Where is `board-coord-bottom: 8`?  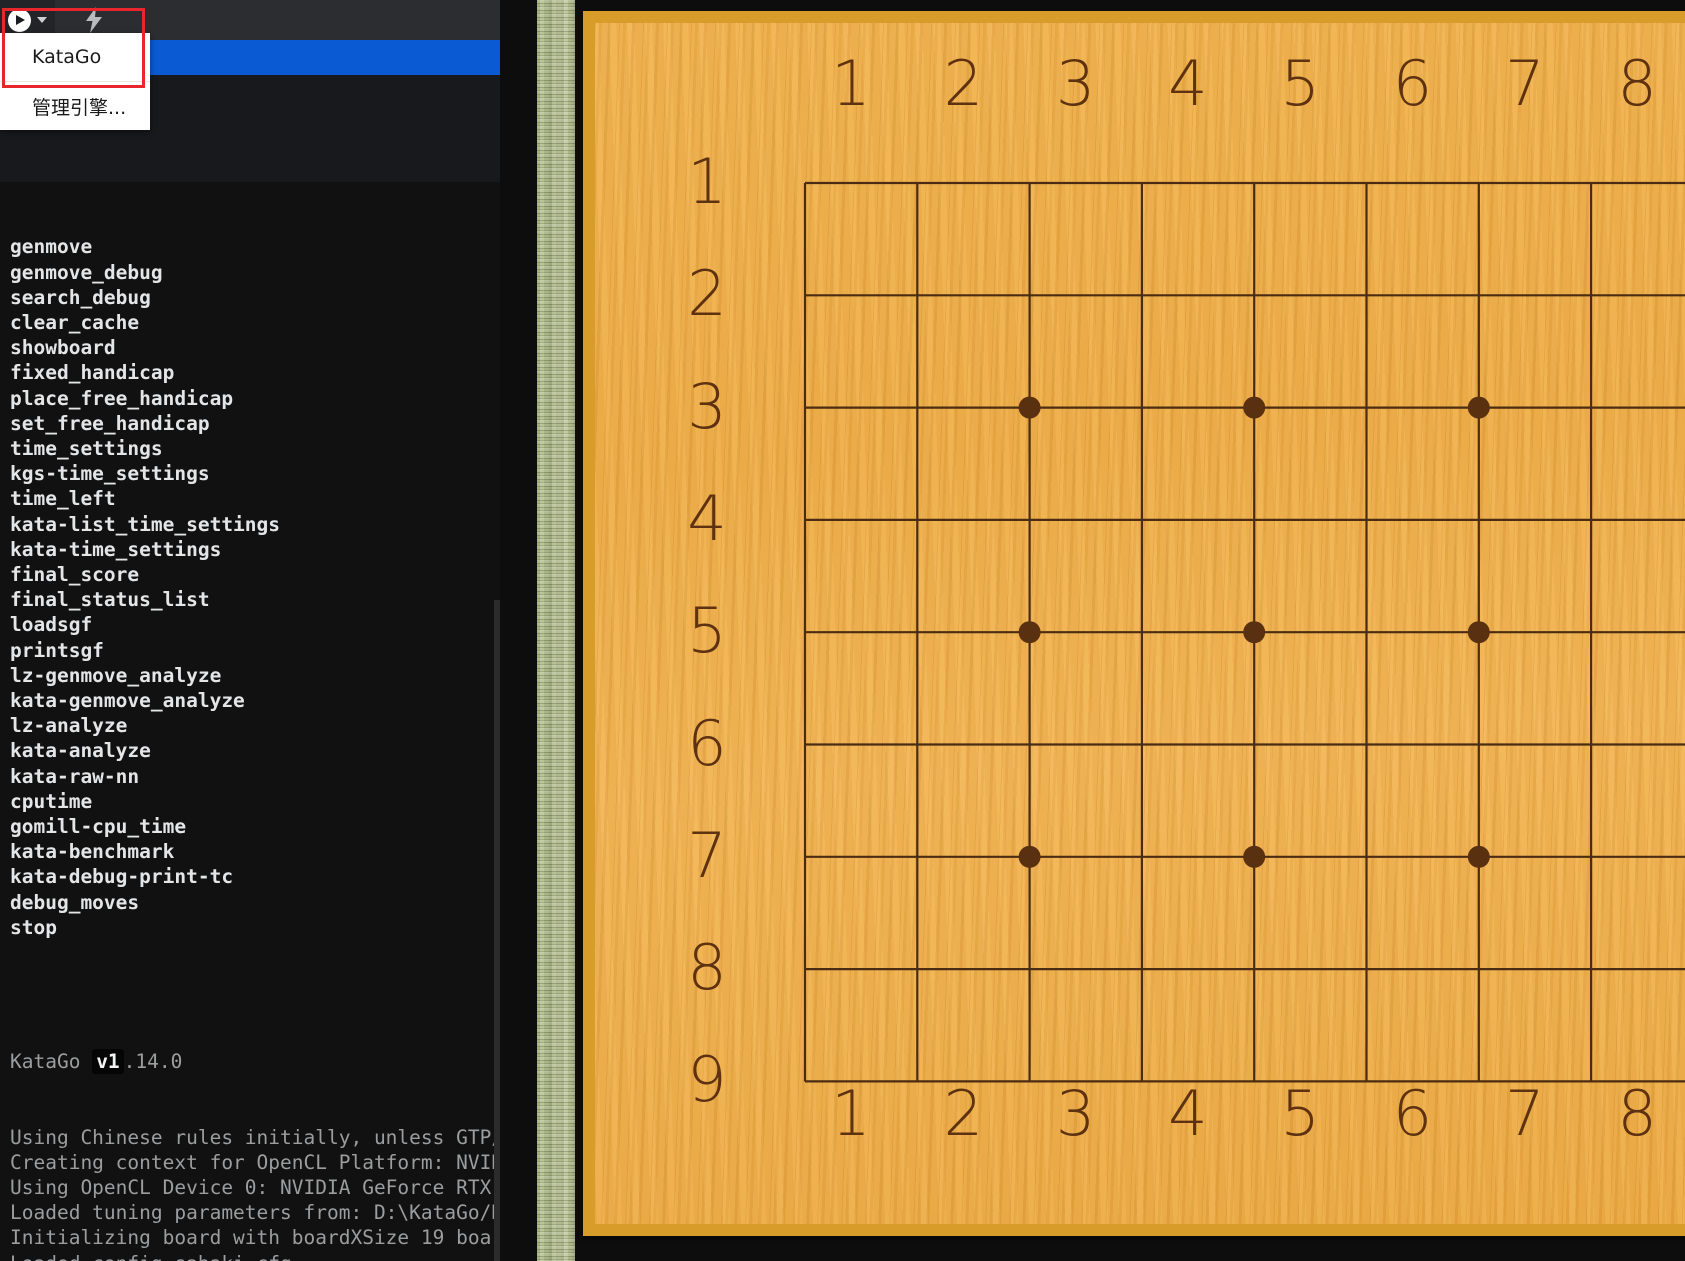 board-coord-bottom: 8 is located at coordinates (1637, 1113).